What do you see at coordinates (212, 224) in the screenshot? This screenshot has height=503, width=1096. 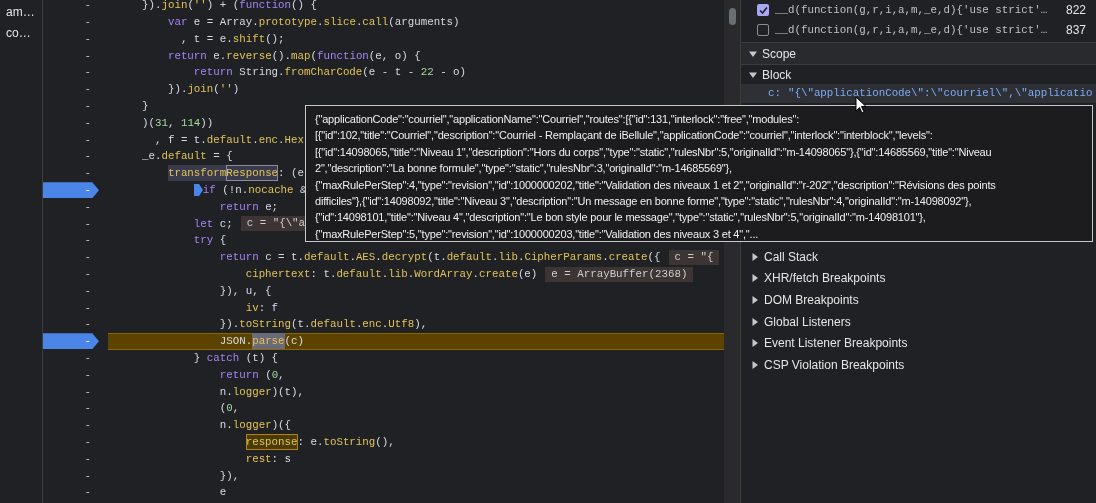 I see `code-text: let c;` at bounding box center [212, 224].